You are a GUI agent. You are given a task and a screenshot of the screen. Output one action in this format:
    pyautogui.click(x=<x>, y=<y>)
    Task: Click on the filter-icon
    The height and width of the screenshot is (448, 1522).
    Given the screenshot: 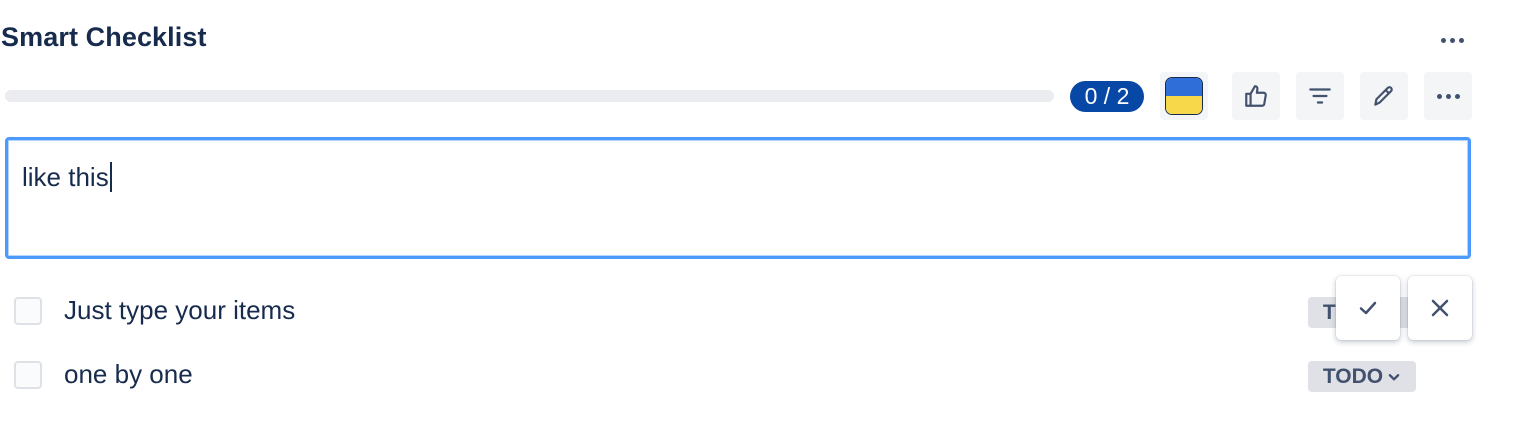 What is the action you would take?
    pyautogui.click(x=1320, y=96)
    